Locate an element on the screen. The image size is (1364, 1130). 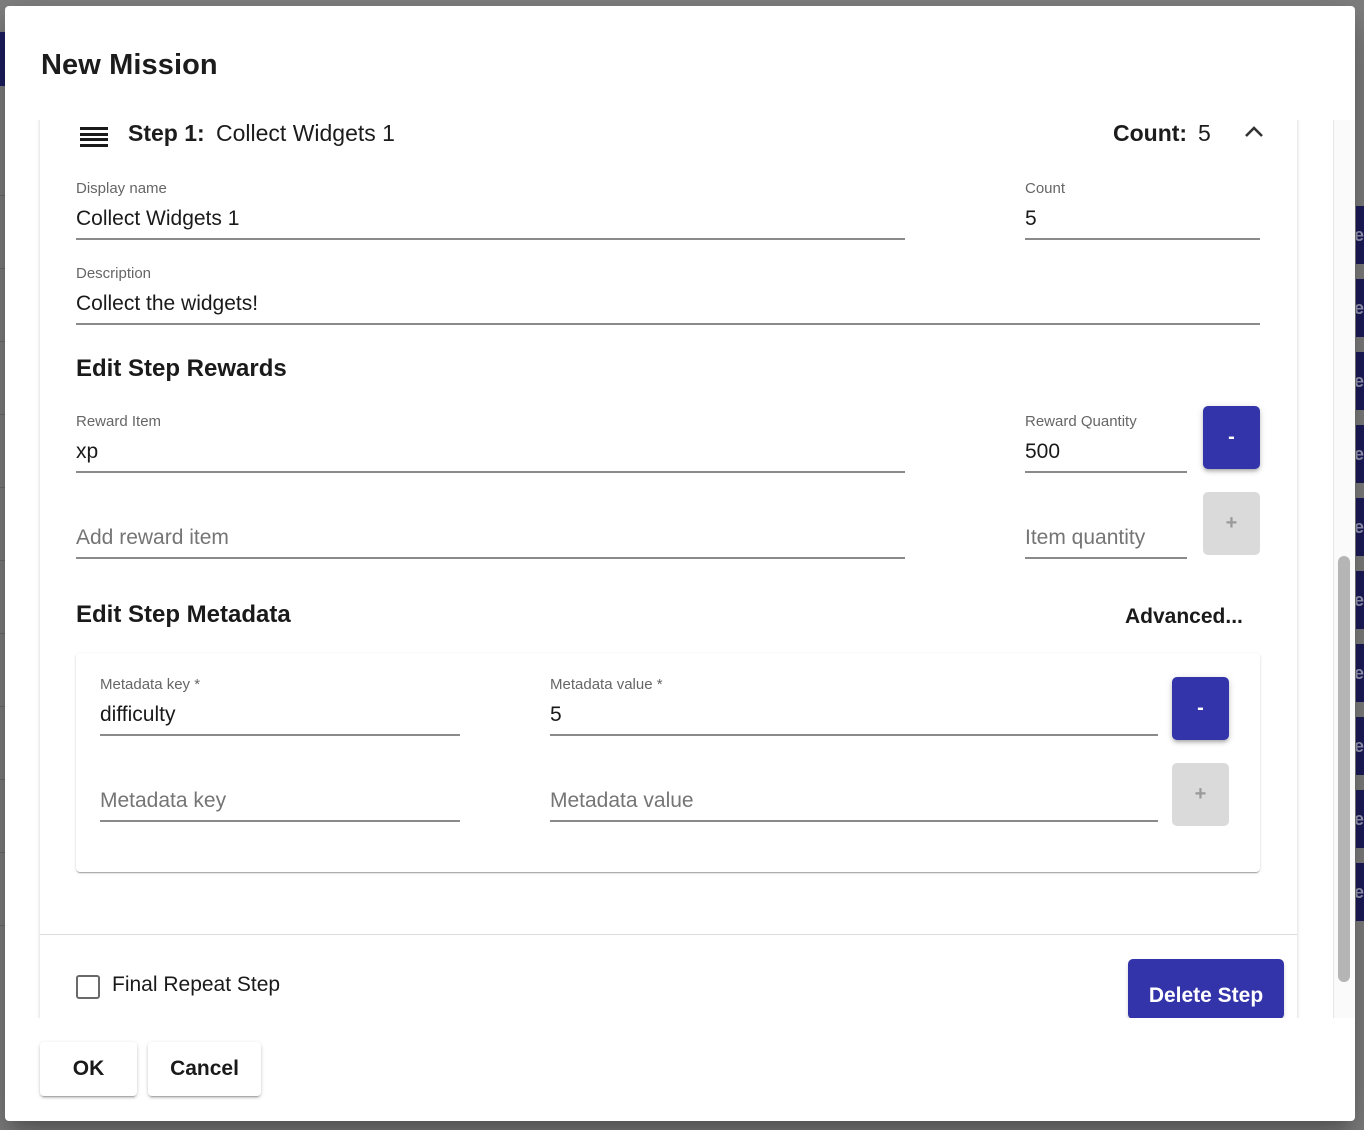
new-metadata-value-field is located at coordinates (854, 792).